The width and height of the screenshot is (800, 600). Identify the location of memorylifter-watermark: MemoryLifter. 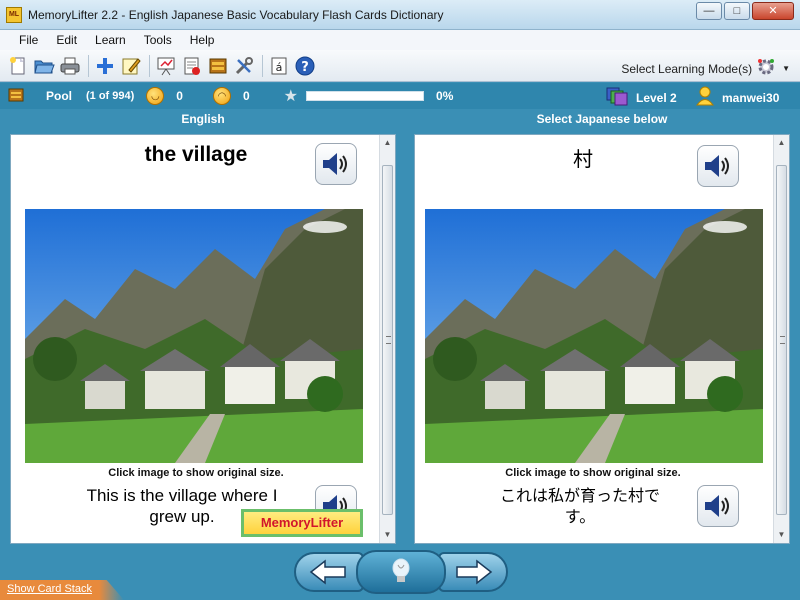
(302, 523).